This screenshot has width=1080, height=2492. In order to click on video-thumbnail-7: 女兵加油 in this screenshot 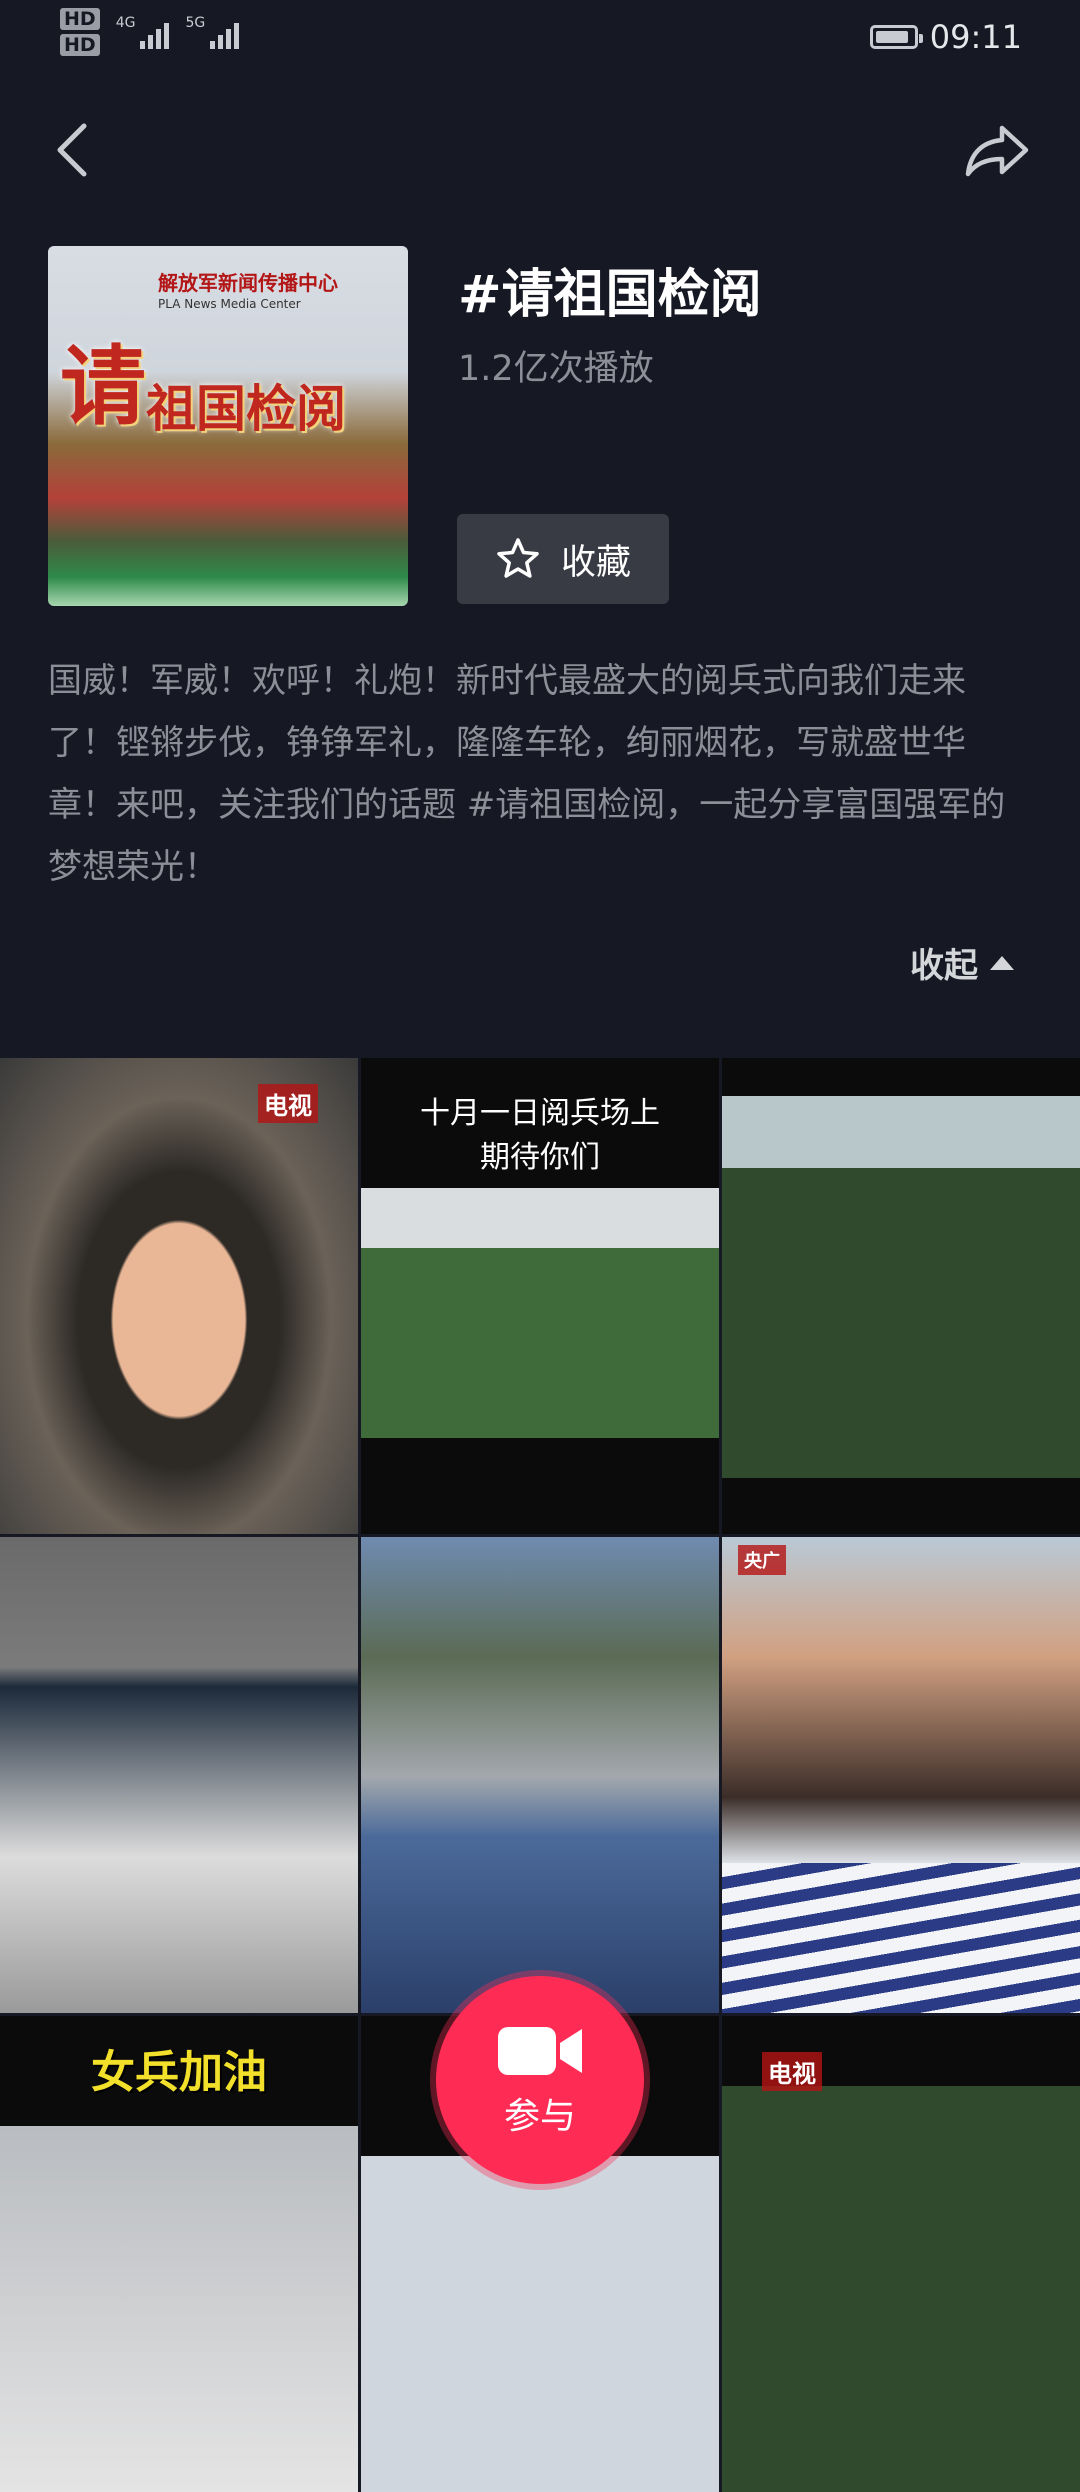, I will do `click(179, 2254)`.